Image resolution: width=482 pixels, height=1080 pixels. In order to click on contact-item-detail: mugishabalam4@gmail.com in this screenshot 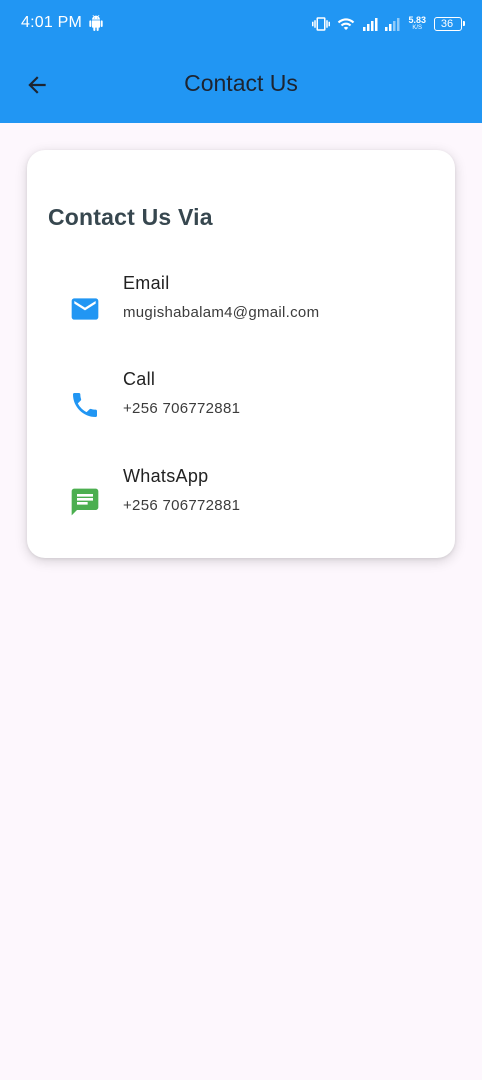, I will do `click(221, 312)`.